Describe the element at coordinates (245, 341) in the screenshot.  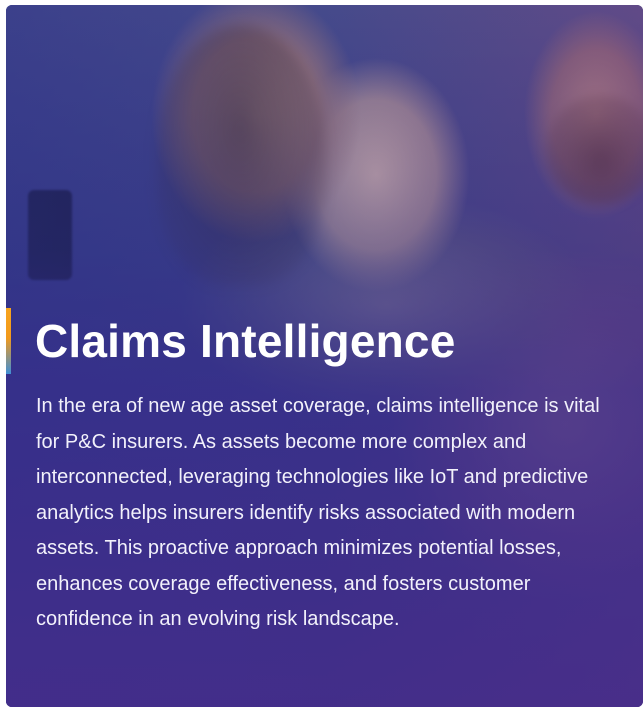
I see `card-title: Claims Intelligence` at that location.